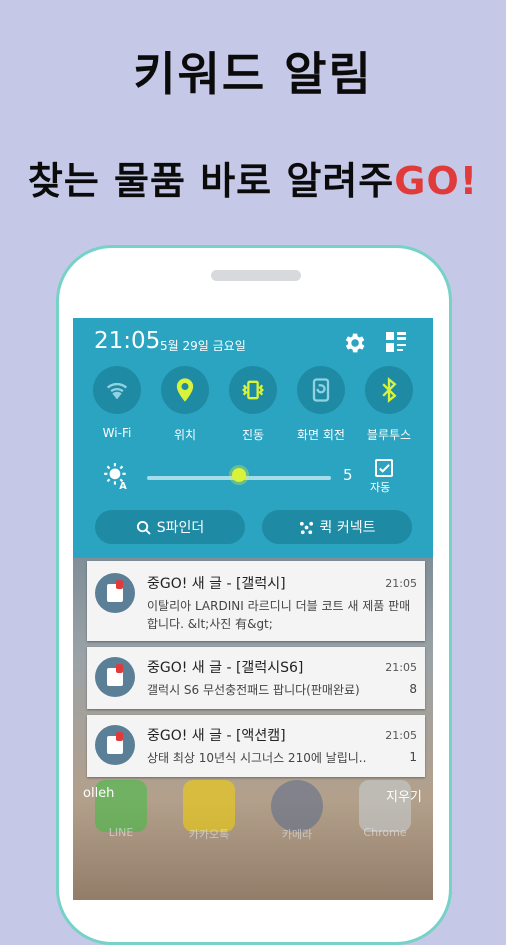  I want to click on auto-brightness-checkbox, so click(384, 468).